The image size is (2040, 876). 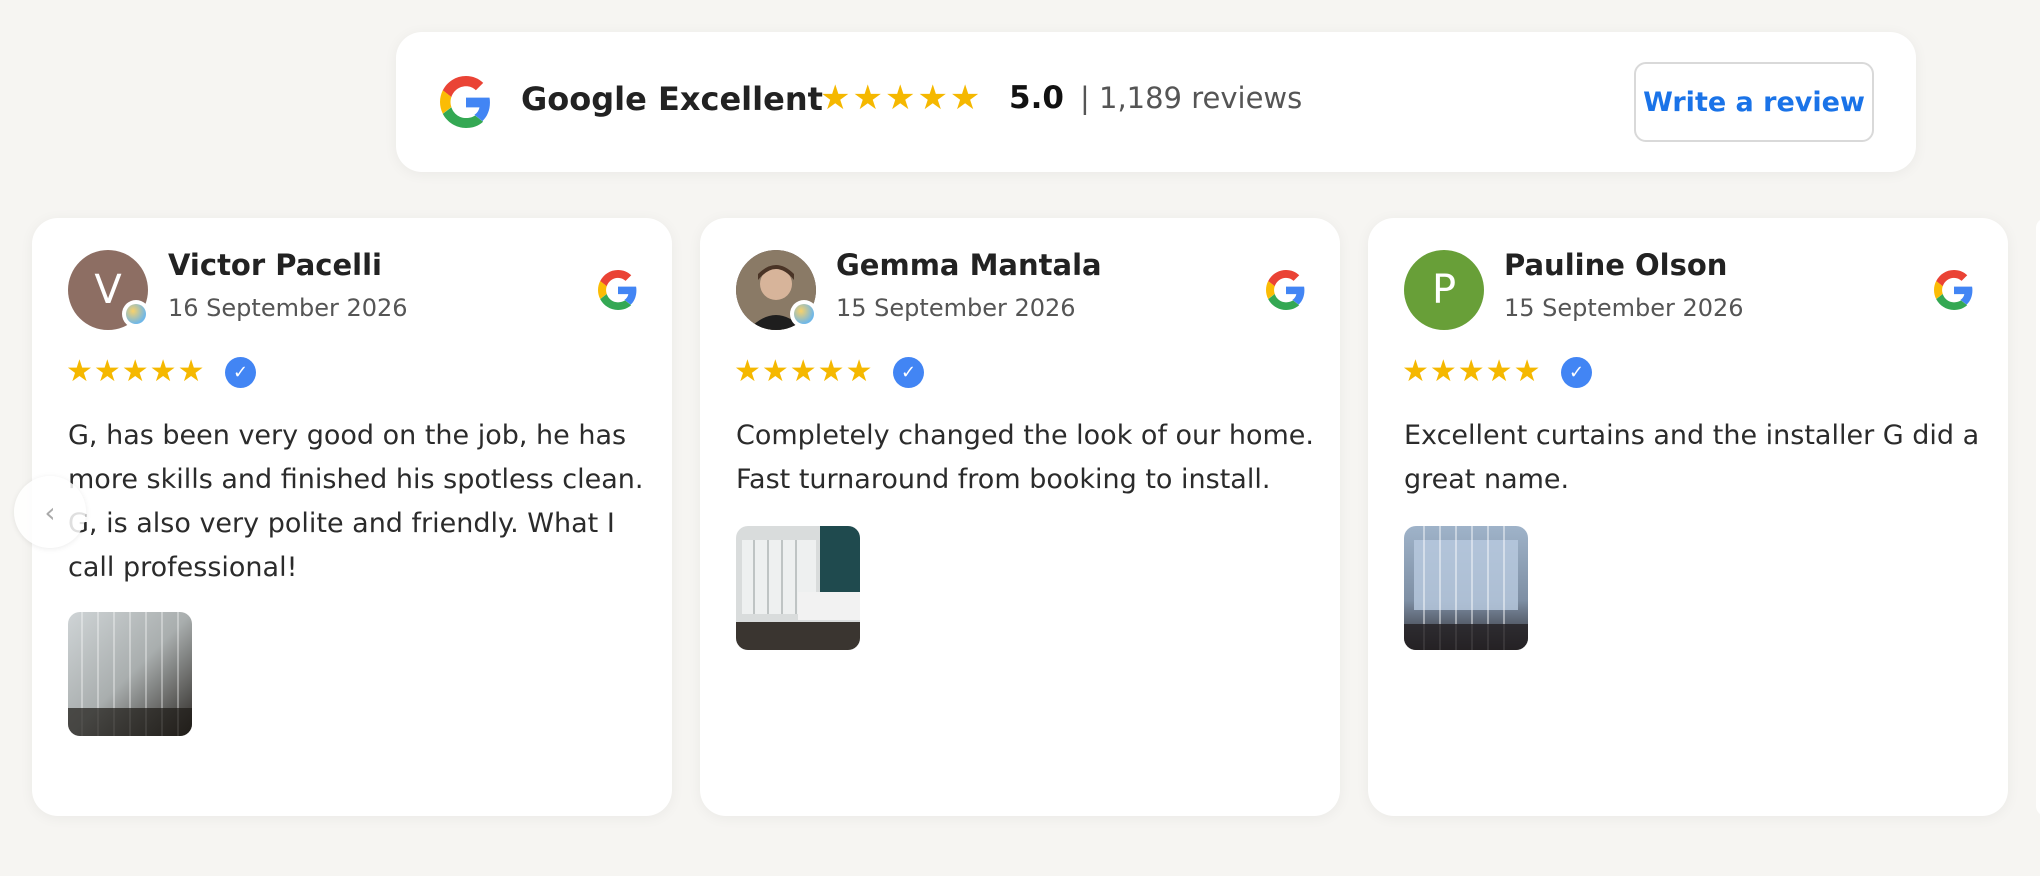 I want to click on avatar-initial: P, so click(x=1444, y=290).